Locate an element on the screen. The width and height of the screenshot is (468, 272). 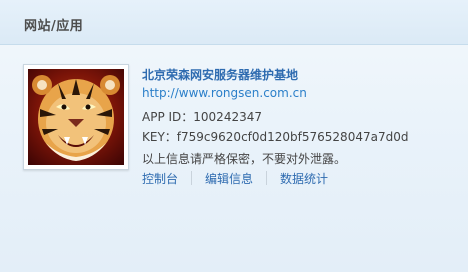
data-stats-link: 数据统计 is located at coordinates (304, 178).